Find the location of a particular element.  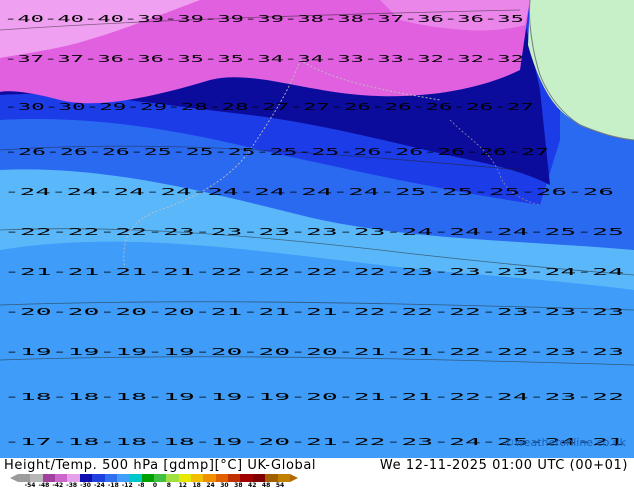

contour-row-7: -21-21-21-21-22-22-22-22-23-23-23-24-24 is located at coordinates (314, 272).